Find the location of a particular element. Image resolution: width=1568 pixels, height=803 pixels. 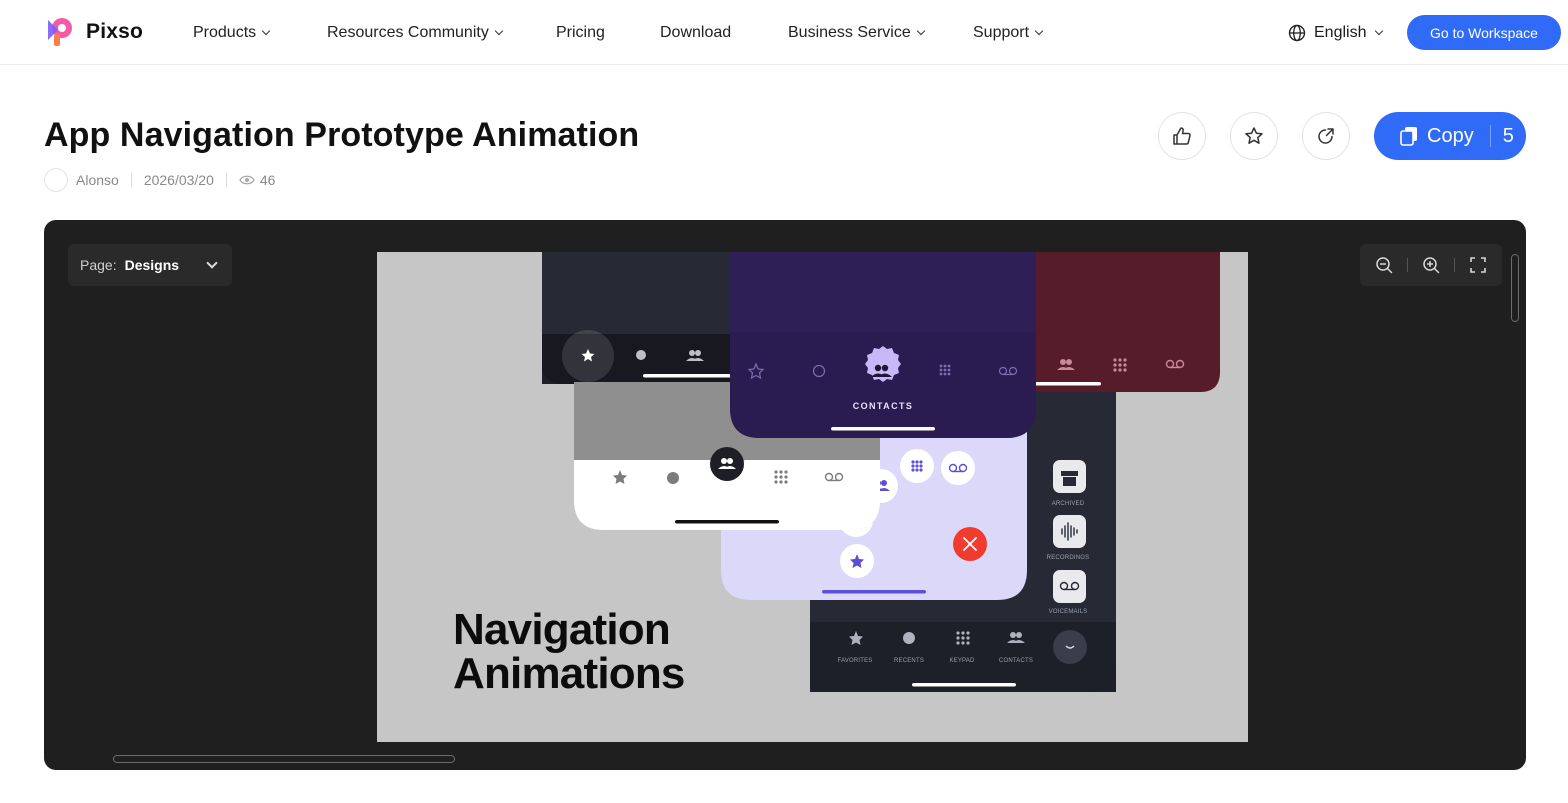

like-button is located at coordinates (1182, 136).